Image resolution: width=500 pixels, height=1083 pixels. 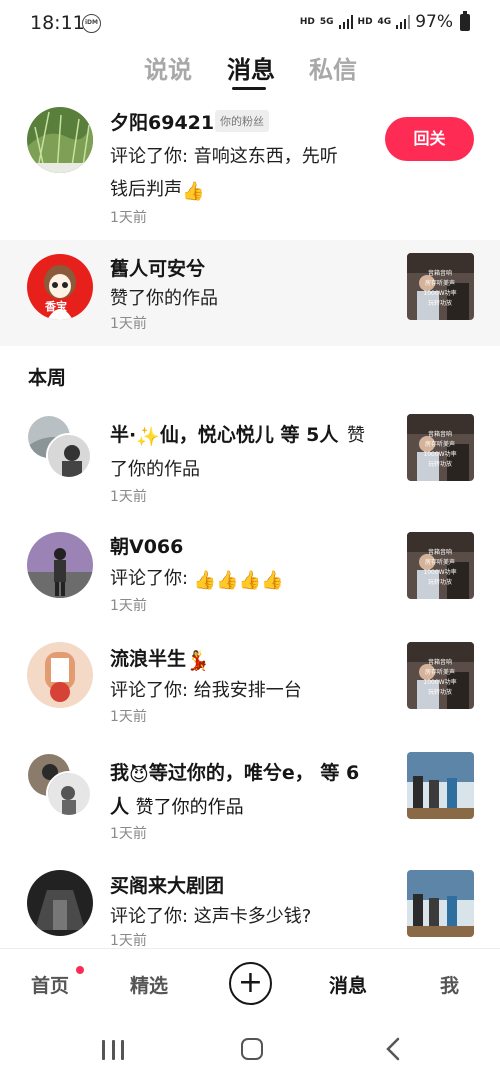 What do you see at coordinates (80, 970) in the screenshot?
I see `notification-dot` at bounding box center [80, 970].